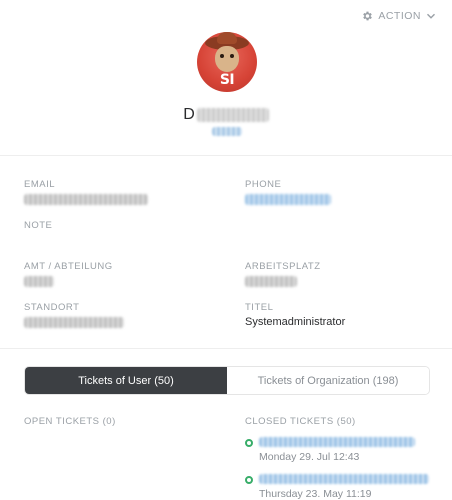  What do you see at coordinates (300, 421) in the screenshot?
I see `closed-tickets-heading: CLOSED TICKETS (50)` at bounding box center [300, 421].